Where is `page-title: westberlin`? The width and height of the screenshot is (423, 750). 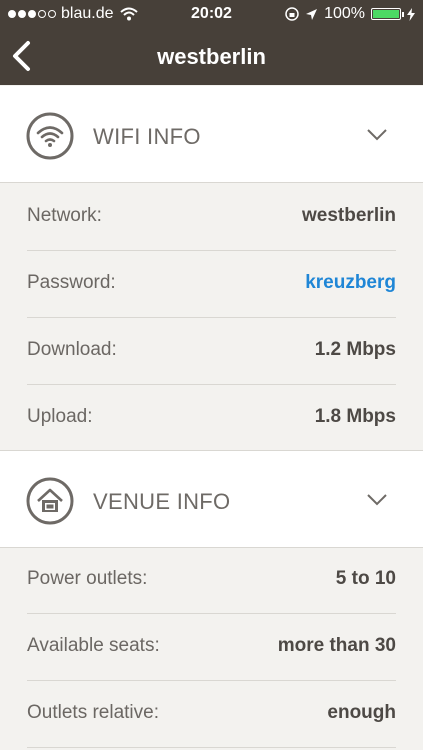 page-title: westberlin is located at coordinates (211, 56).